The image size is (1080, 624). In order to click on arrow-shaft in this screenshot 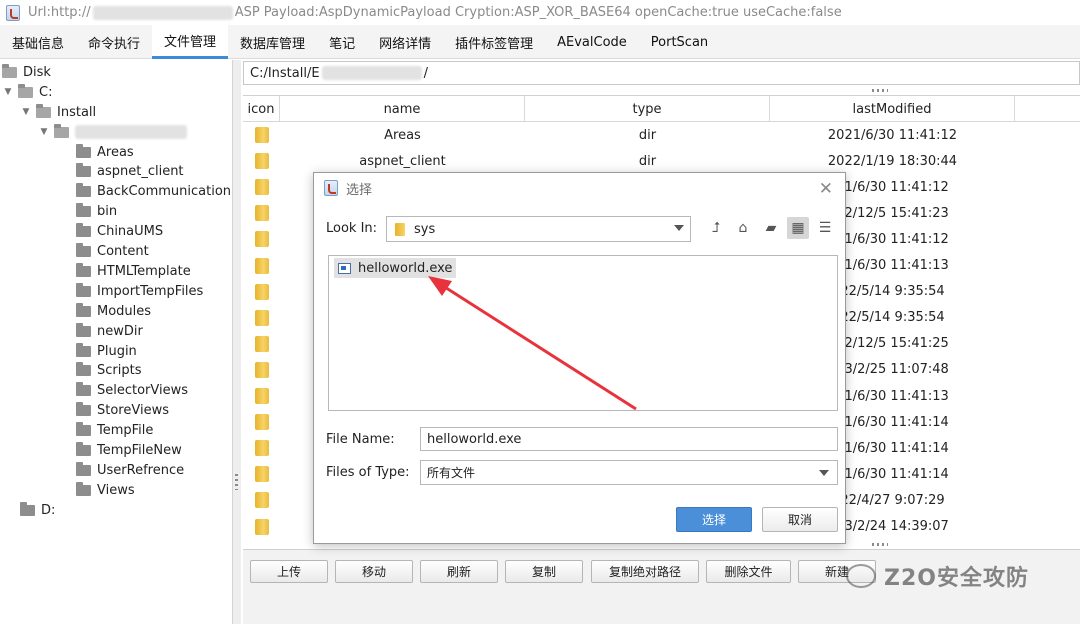, I will do `click(538, 346)`.